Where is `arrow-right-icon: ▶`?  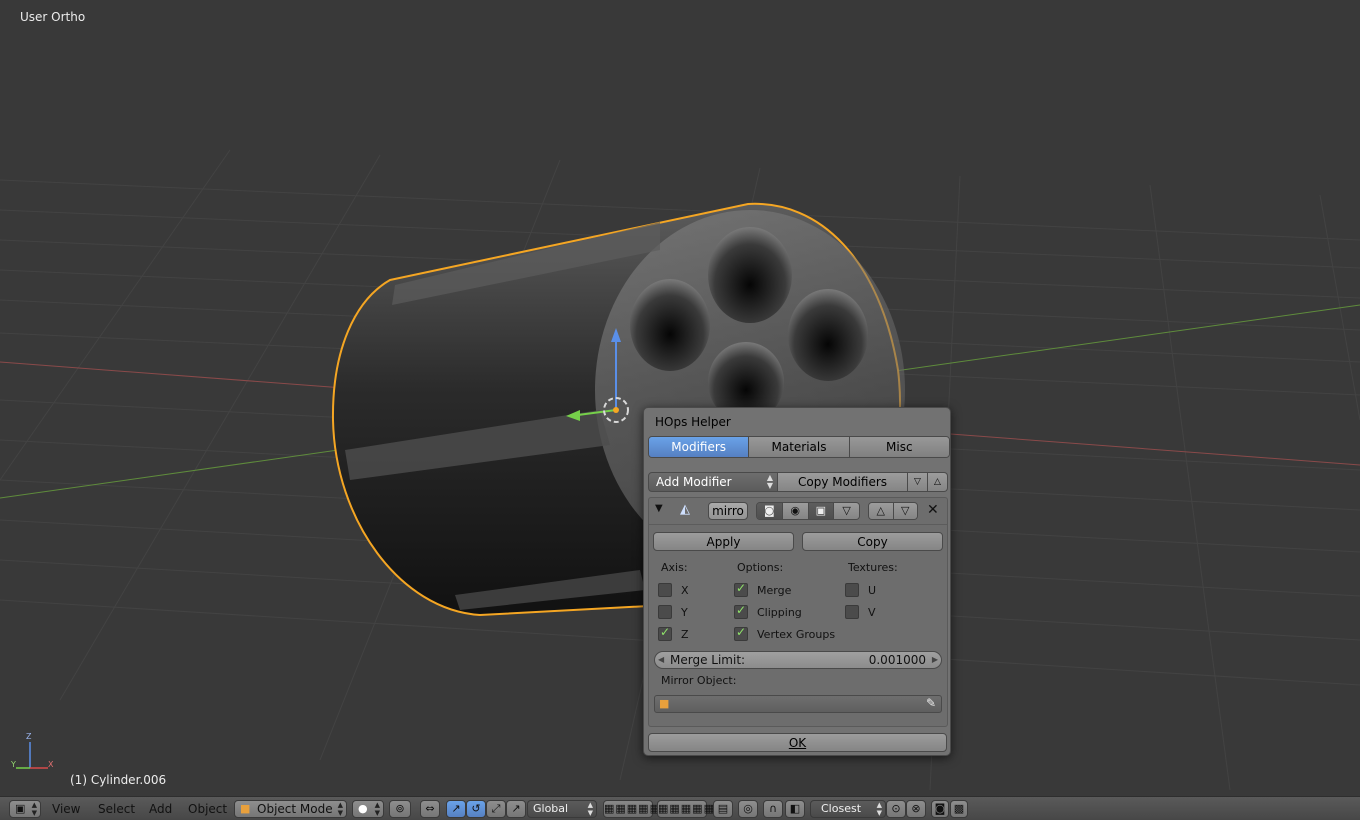
arrow-right-icon: ▶ is located at coordinates (935, 660).